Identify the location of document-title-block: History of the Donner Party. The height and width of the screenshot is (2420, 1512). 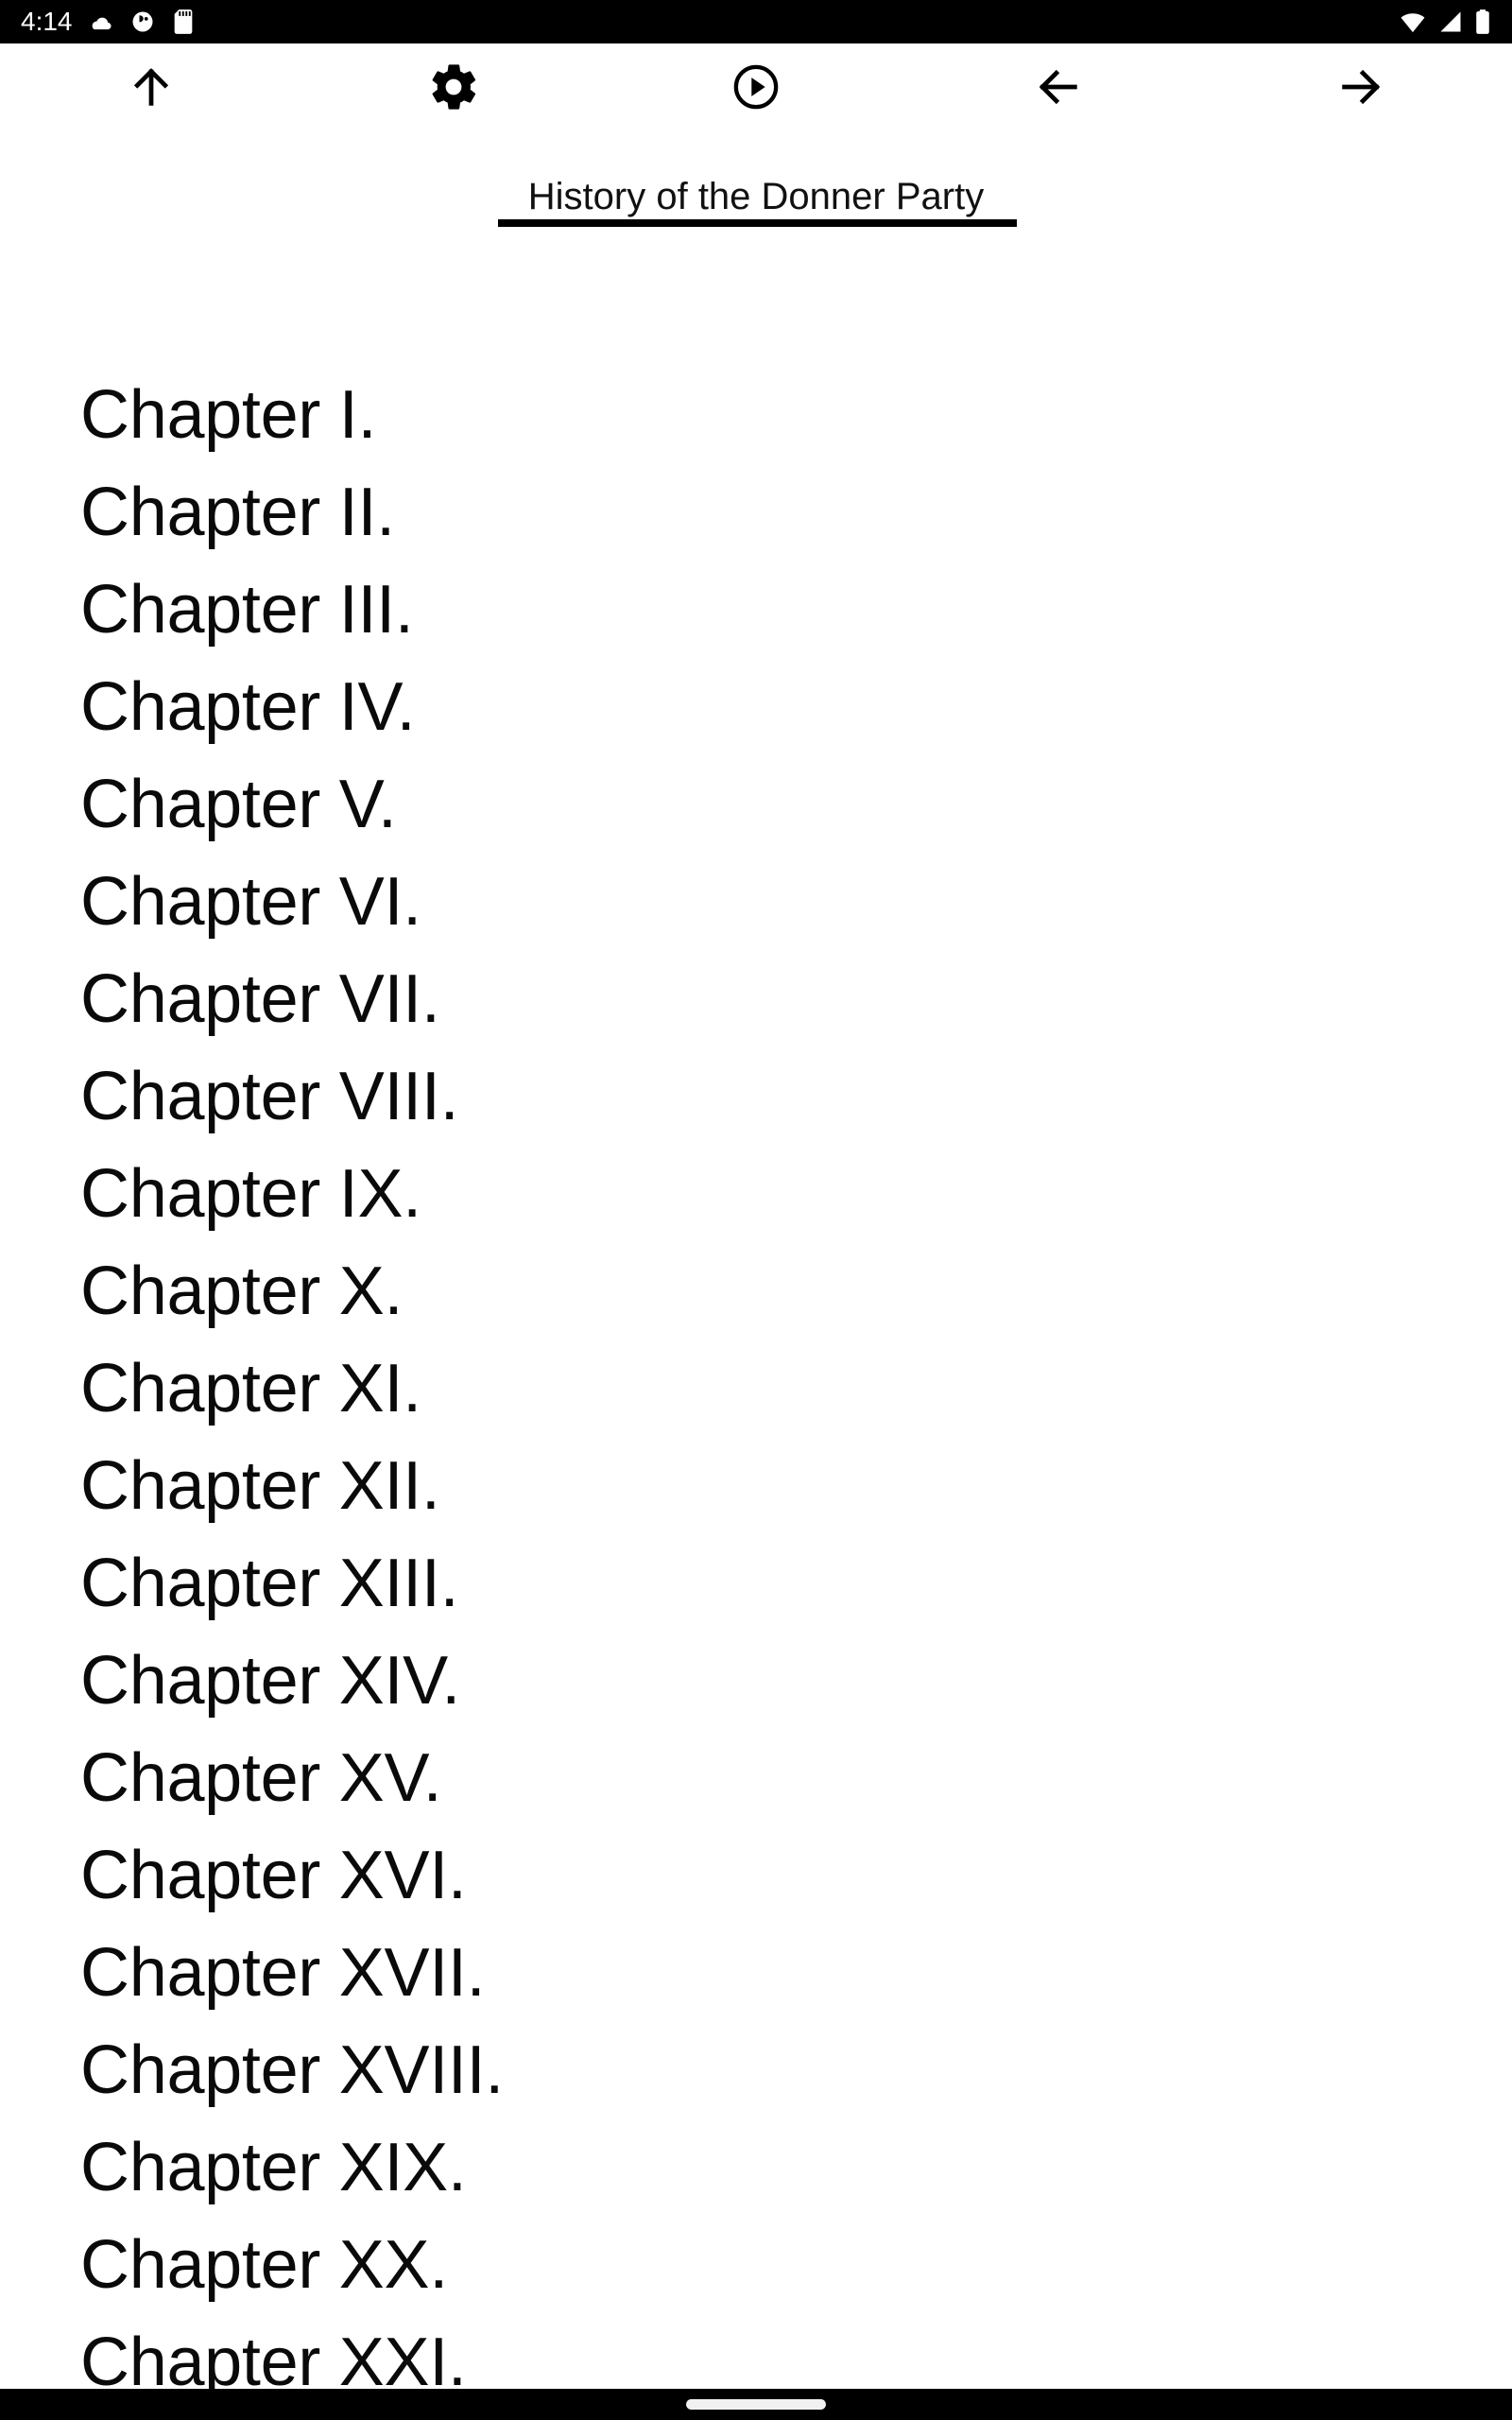
(756, 179).